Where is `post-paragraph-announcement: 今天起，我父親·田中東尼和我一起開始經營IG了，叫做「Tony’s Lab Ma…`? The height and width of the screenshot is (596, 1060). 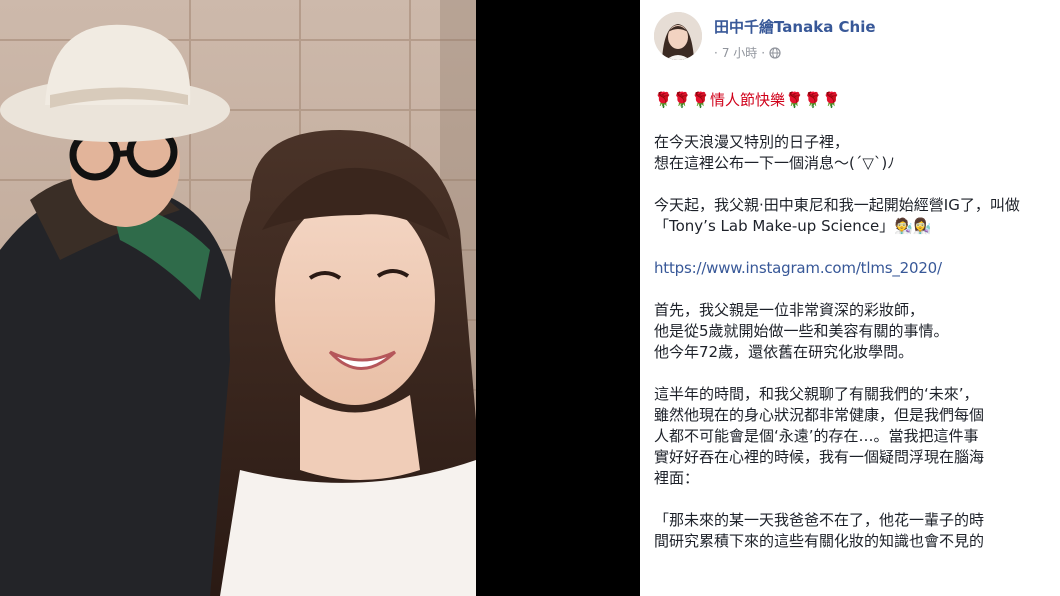
post-paragraph-announcement: 今天起，我父親·田中東尼和我一起開始經營IG了，叫做「Tony’s Lab Ma… is located at coordinates (837, 215).